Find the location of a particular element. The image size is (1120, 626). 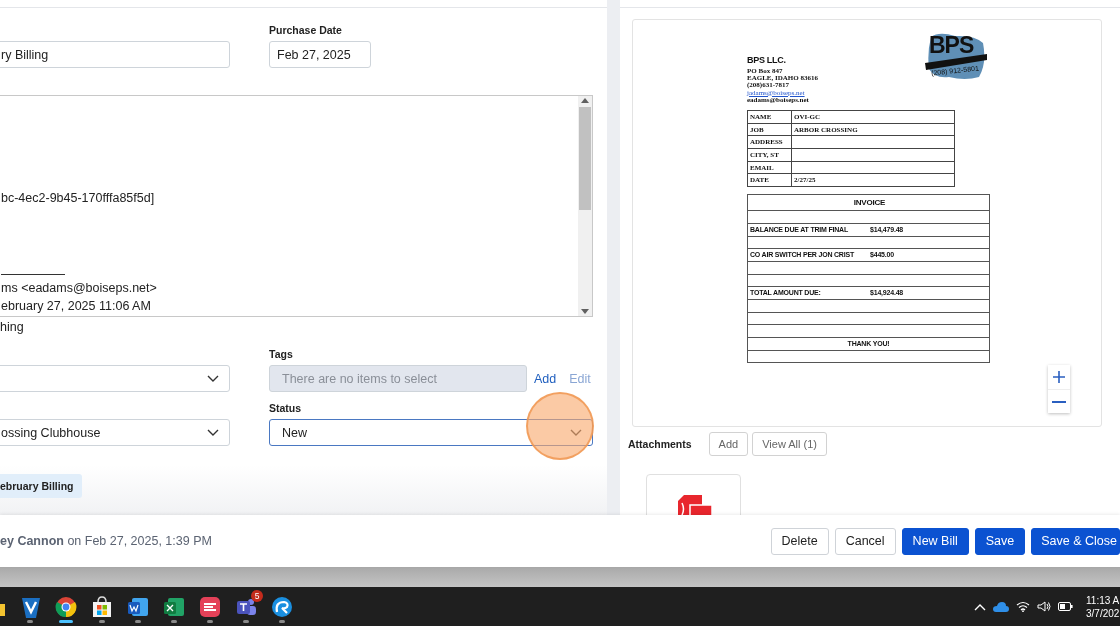

action-button: Save is located at coordinates (1000, 541).